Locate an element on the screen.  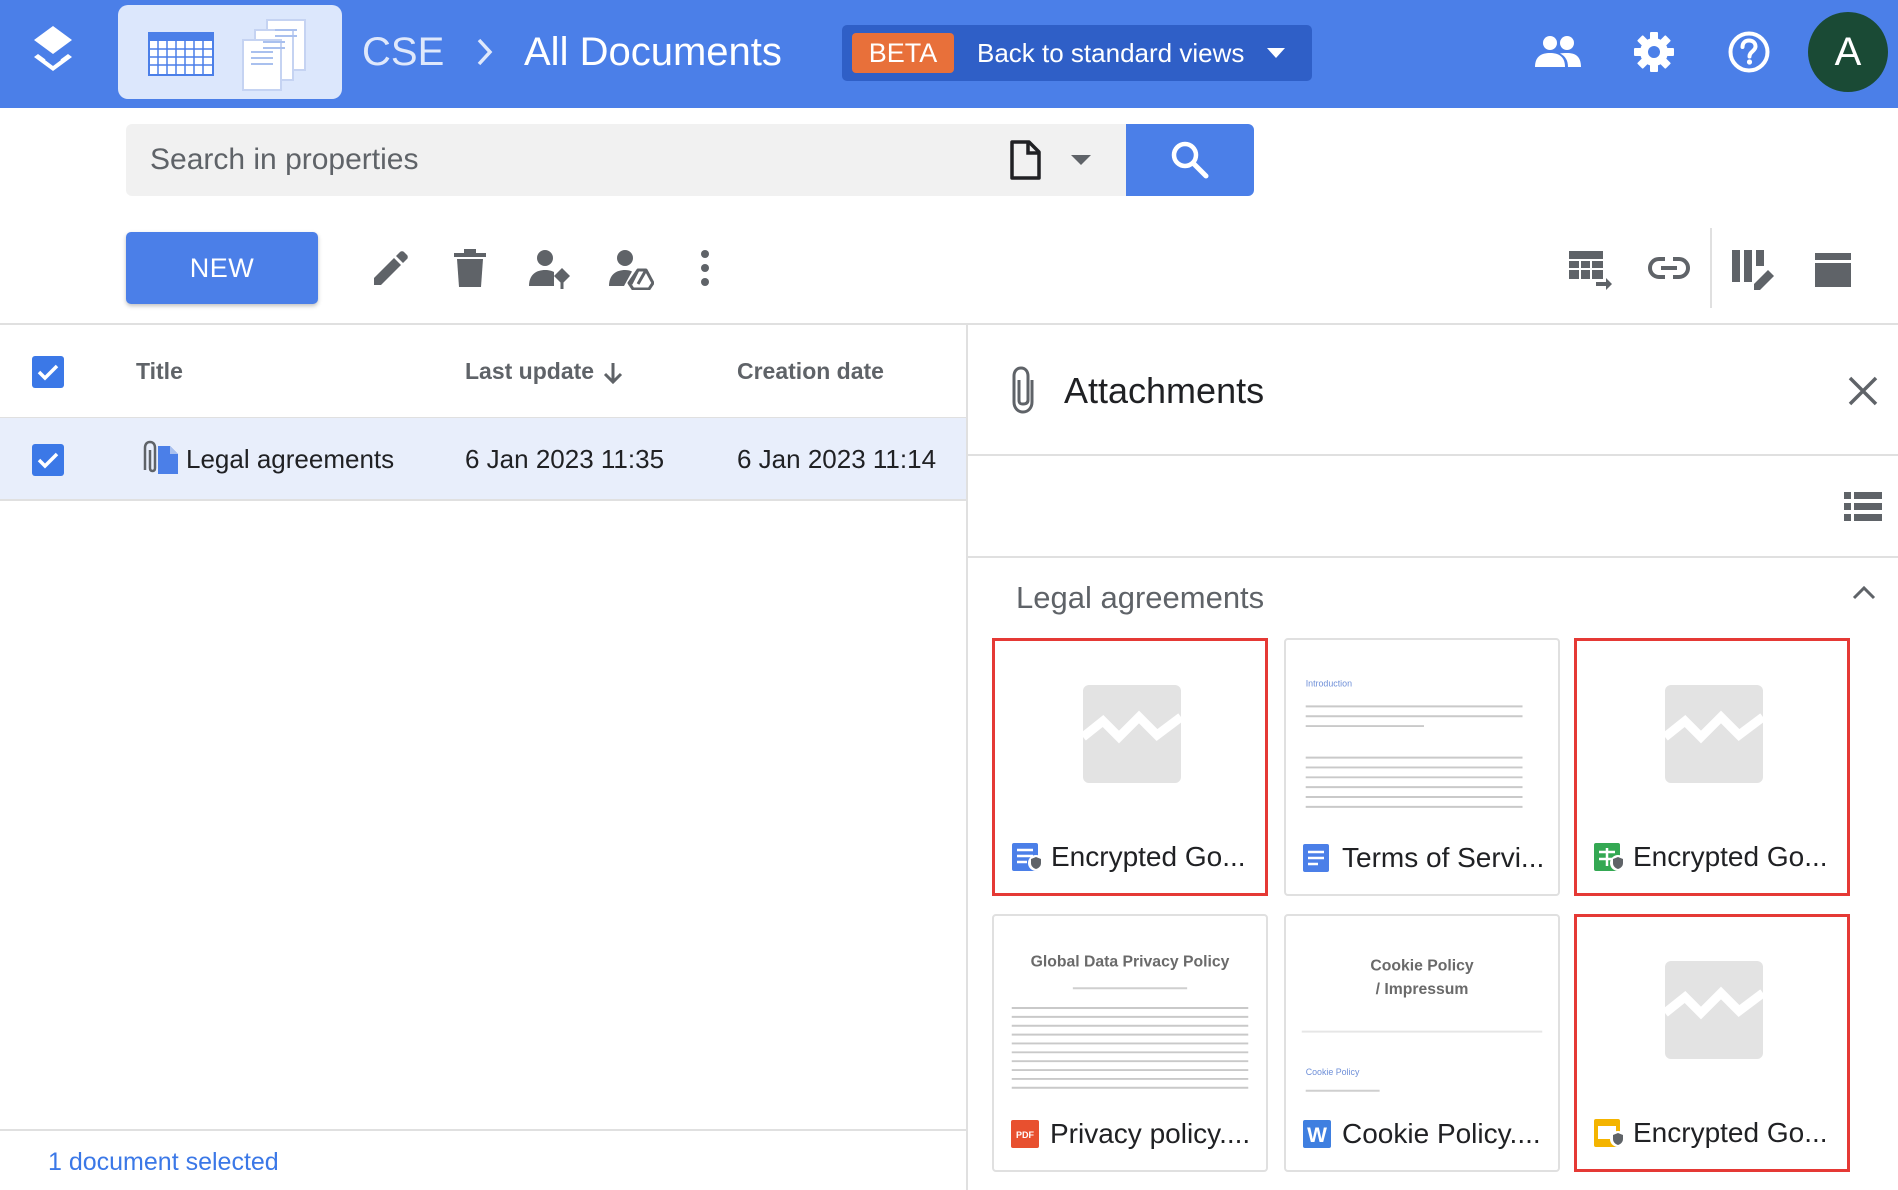
view-switcher is located at coordinates (230, 52).